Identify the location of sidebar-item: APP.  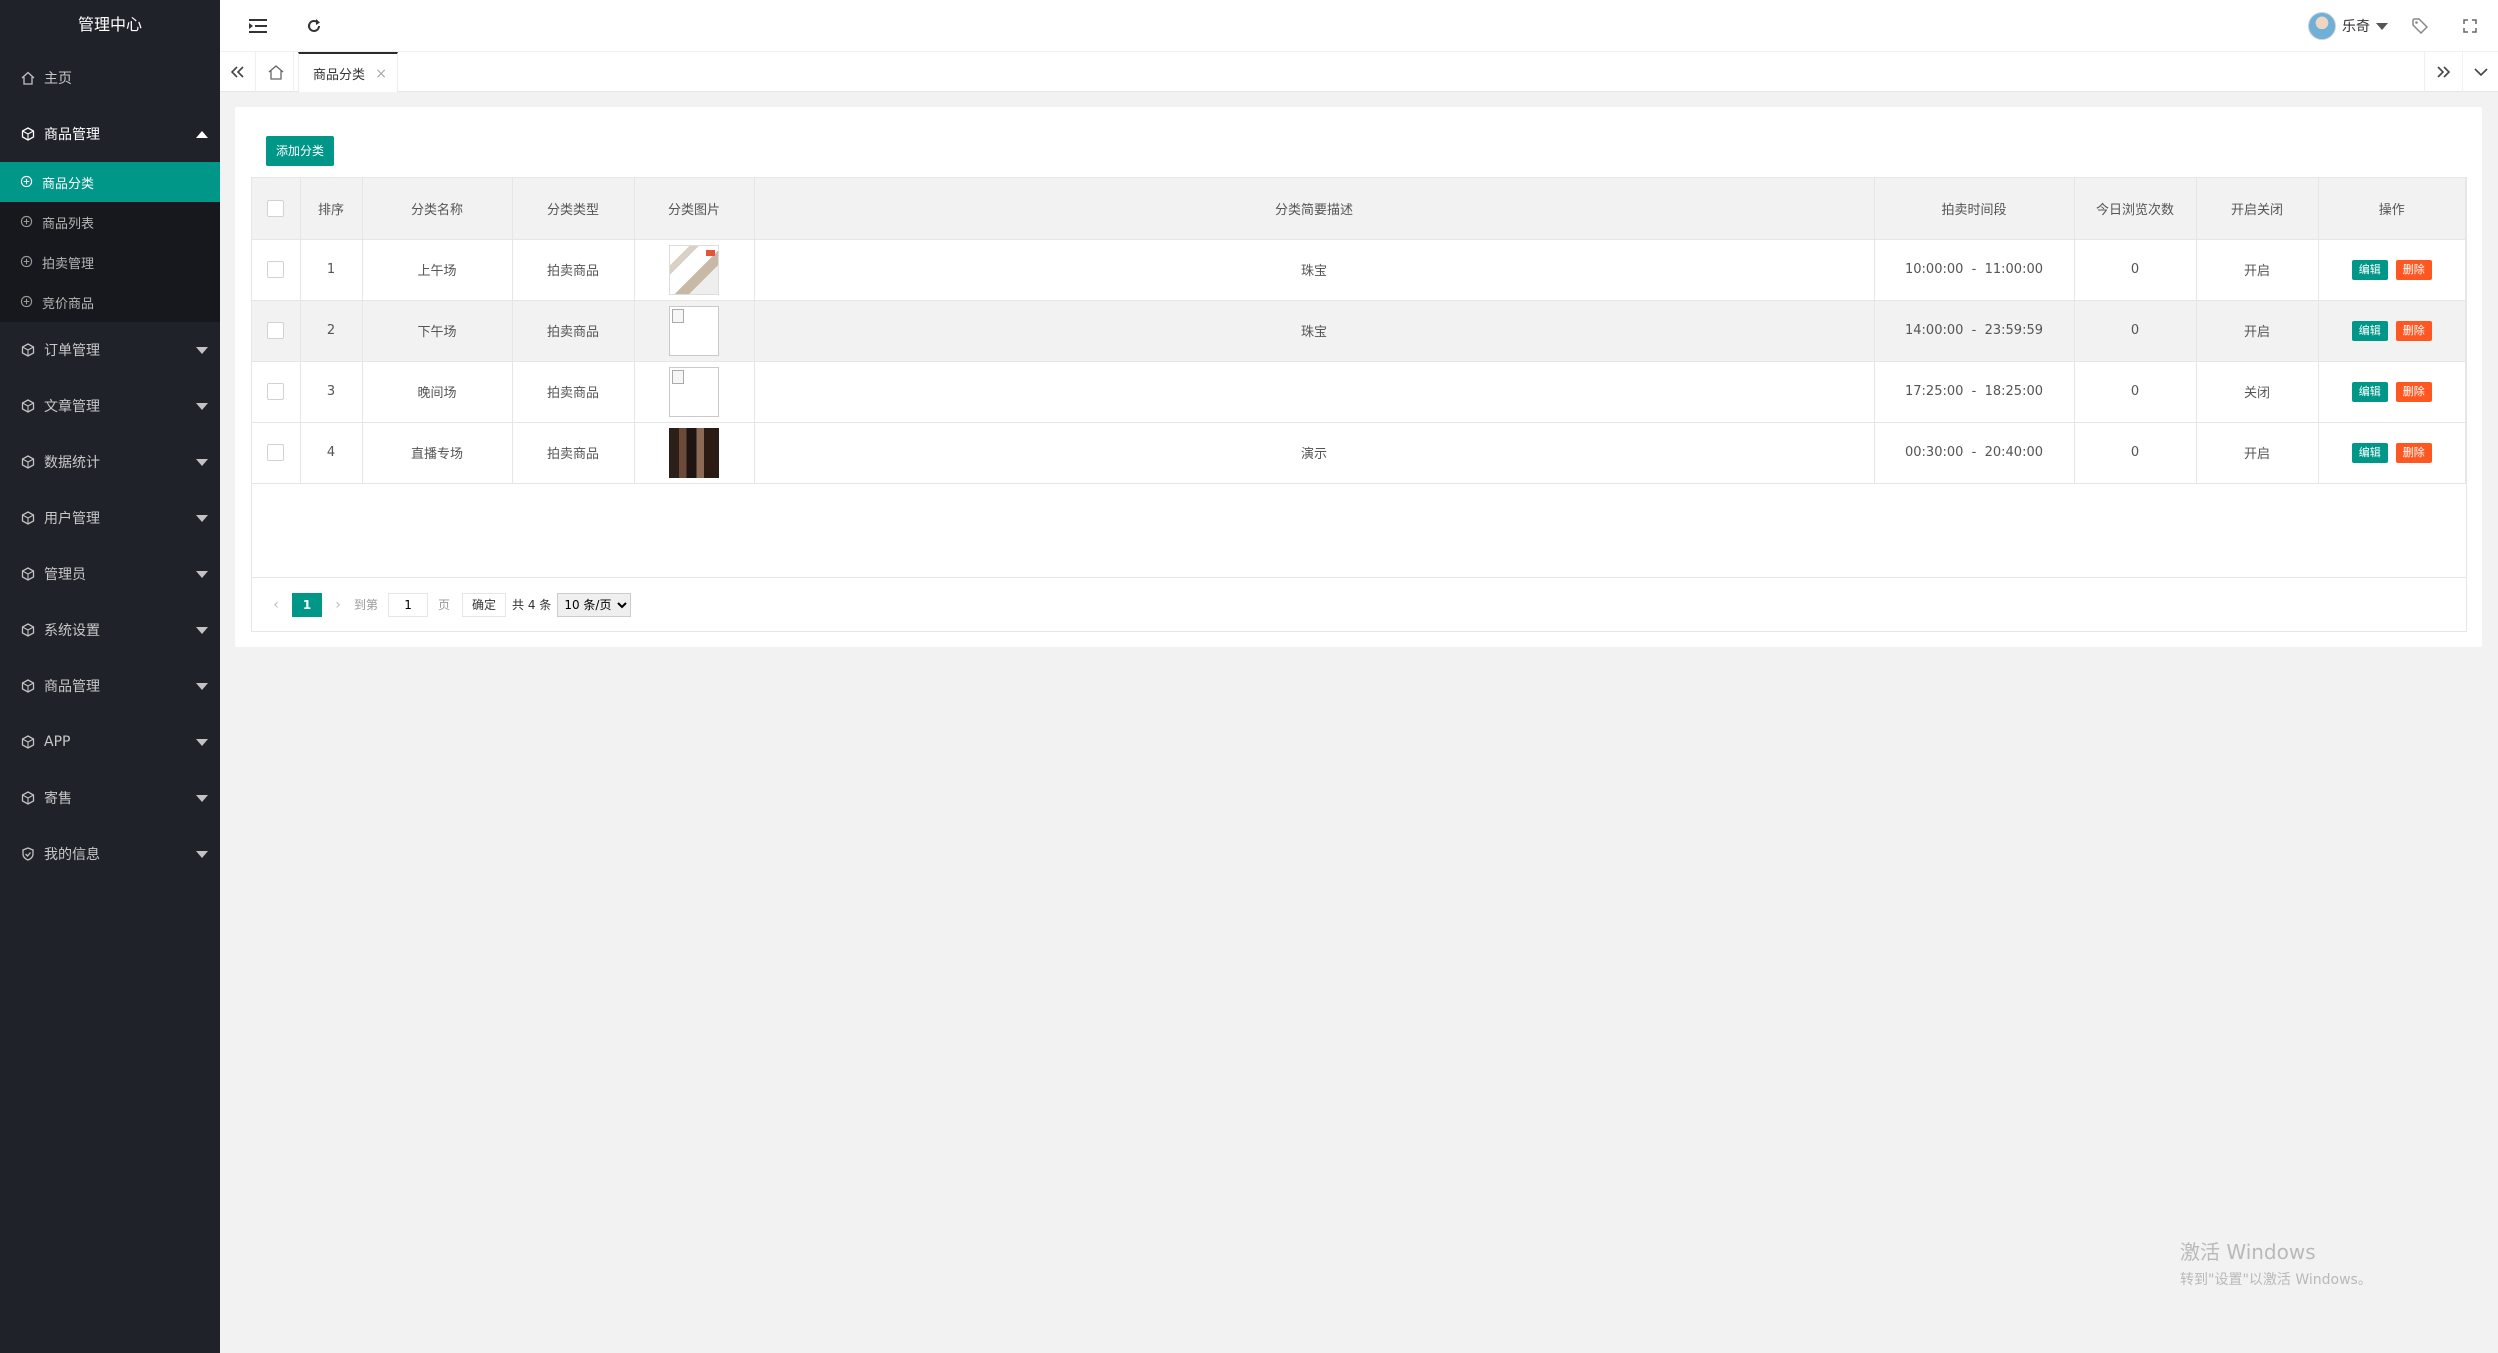
(110, 742).